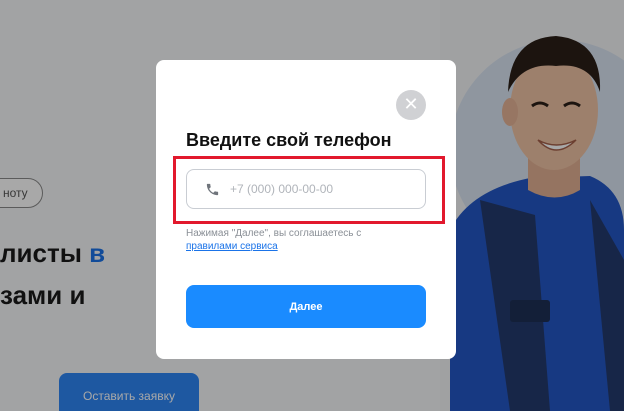 The image size is (624, 411). Describe the element at coordinates (325, 189) in the screenshot. I see `phone-input` at that location.